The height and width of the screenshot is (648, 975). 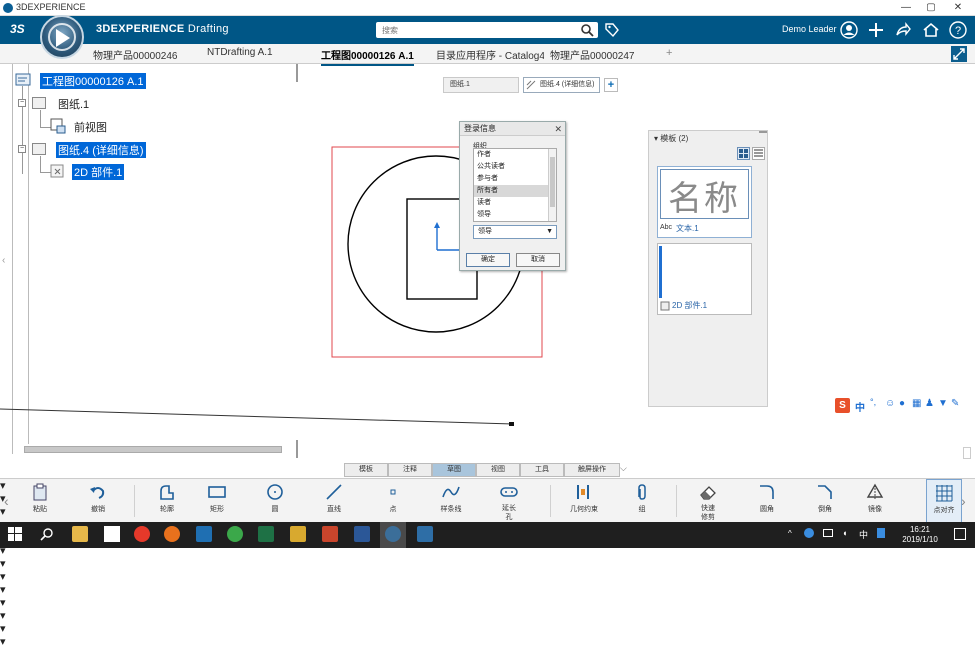 What do you see at coordinates (704, 279) in the screenshot?
I see `template-card-part2d: 2D 部件.1` at bounding box center [704, 279].